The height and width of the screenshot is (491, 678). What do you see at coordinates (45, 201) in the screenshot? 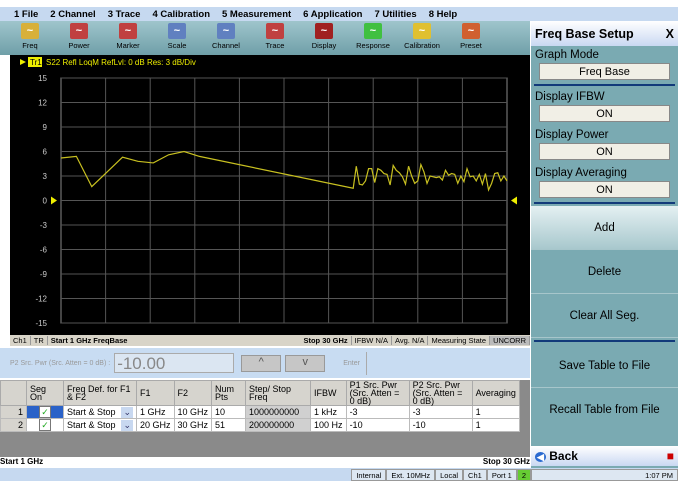
I see `y-tick-label: 0` at bounding box center [45, 201].